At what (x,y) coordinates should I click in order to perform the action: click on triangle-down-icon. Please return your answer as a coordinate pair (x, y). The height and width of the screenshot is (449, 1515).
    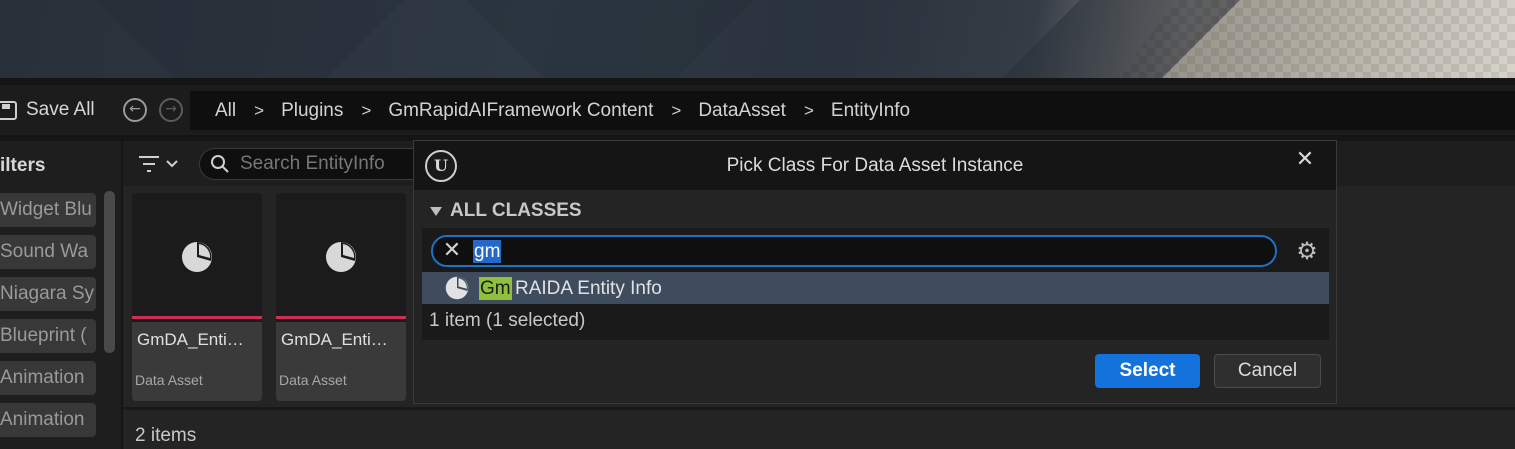
    Looking at the image, I should click on (436, 211).